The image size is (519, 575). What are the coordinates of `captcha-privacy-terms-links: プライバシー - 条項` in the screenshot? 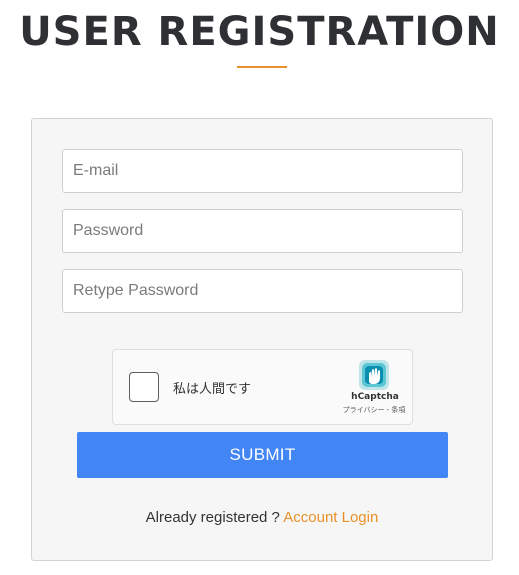 It's located at (374, 410).